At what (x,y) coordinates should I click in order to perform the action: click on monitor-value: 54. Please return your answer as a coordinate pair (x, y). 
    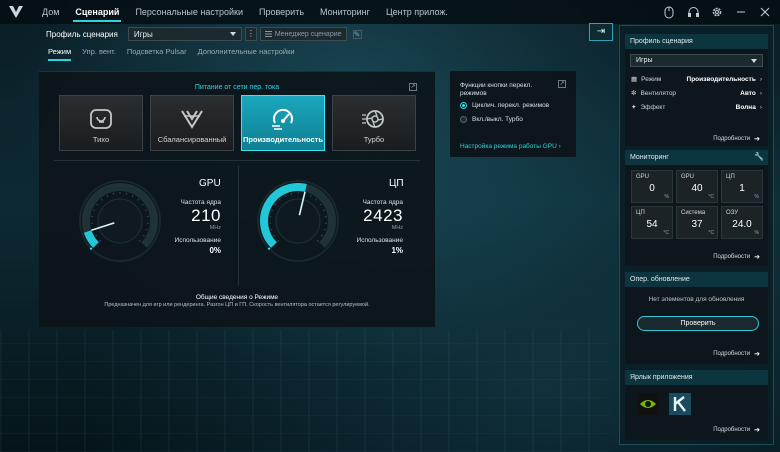
    Looking at the image, I should click on (652, 224).